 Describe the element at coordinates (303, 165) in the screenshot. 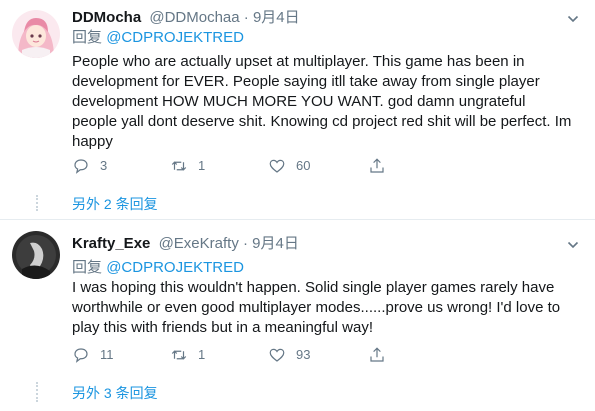

I see `like-count: 60` at that location.